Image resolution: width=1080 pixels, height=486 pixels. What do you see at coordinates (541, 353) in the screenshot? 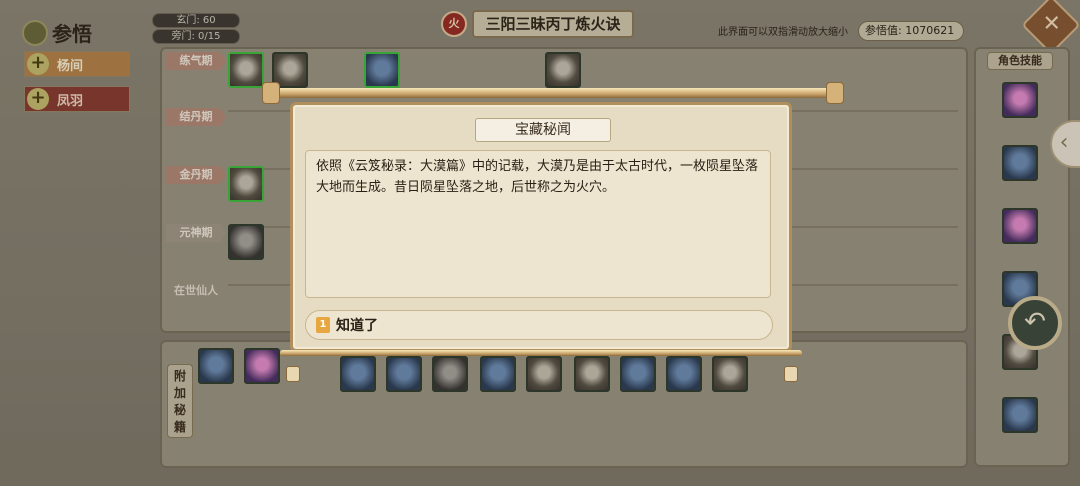
I see `scroll-bottom-rod` at bounding box center [541, 353].